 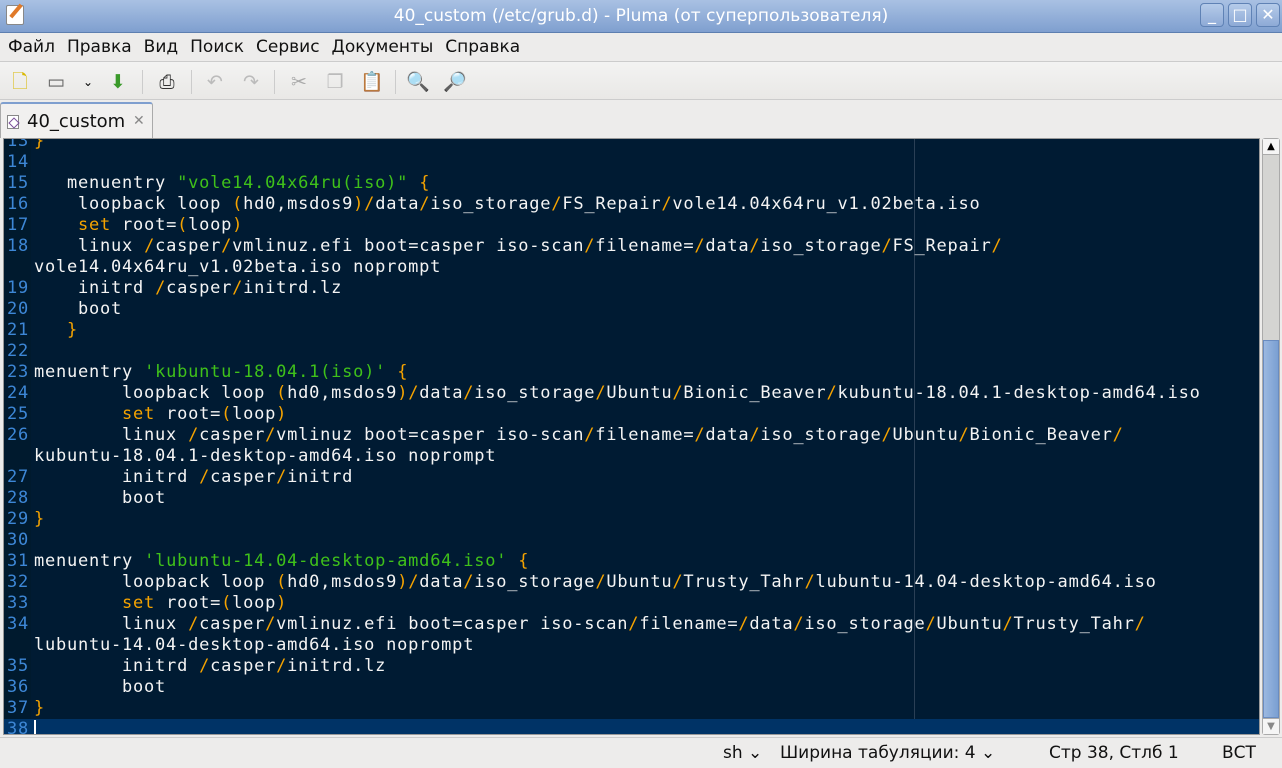 I want to click on code-line: 29}, so click(x=631, y=519).